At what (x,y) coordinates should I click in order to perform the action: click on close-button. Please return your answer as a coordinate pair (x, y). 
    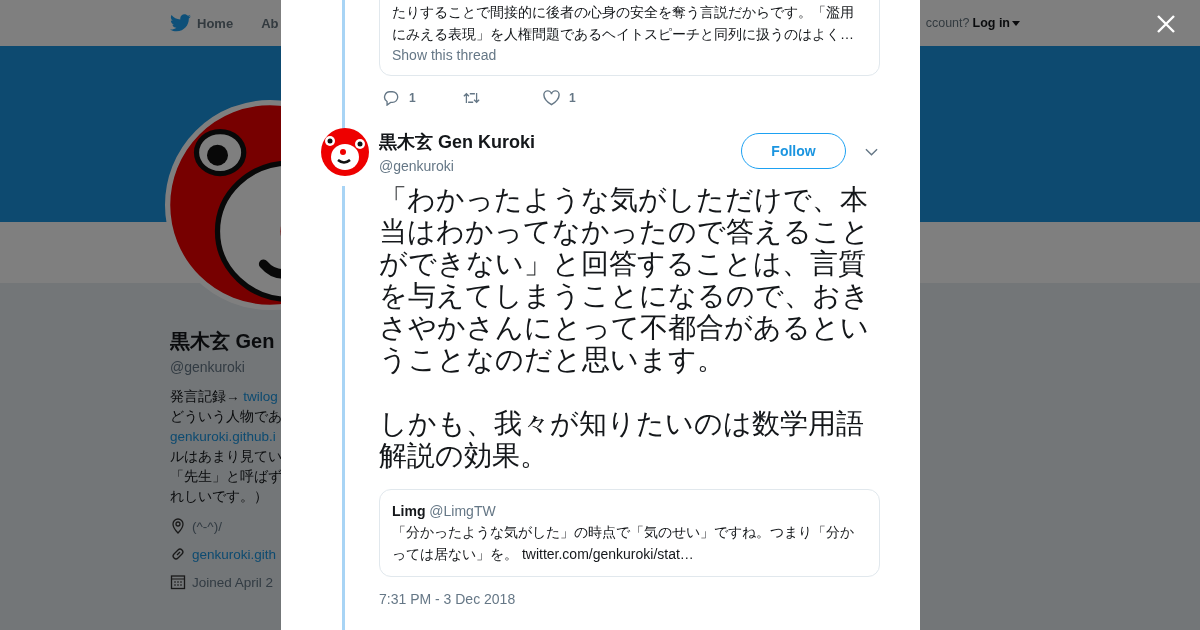
    Looking at the image, I should click on (1166, 24).